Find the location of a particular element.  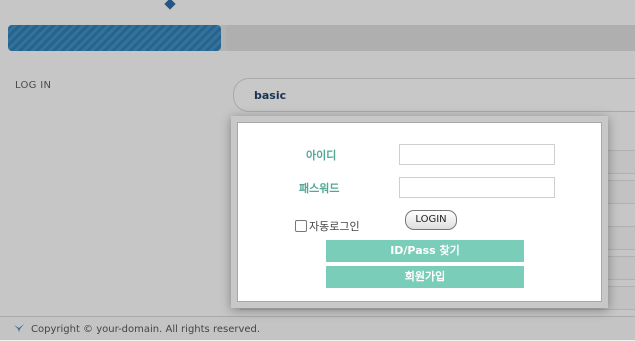

password-input is located at coordinates (477, 187).